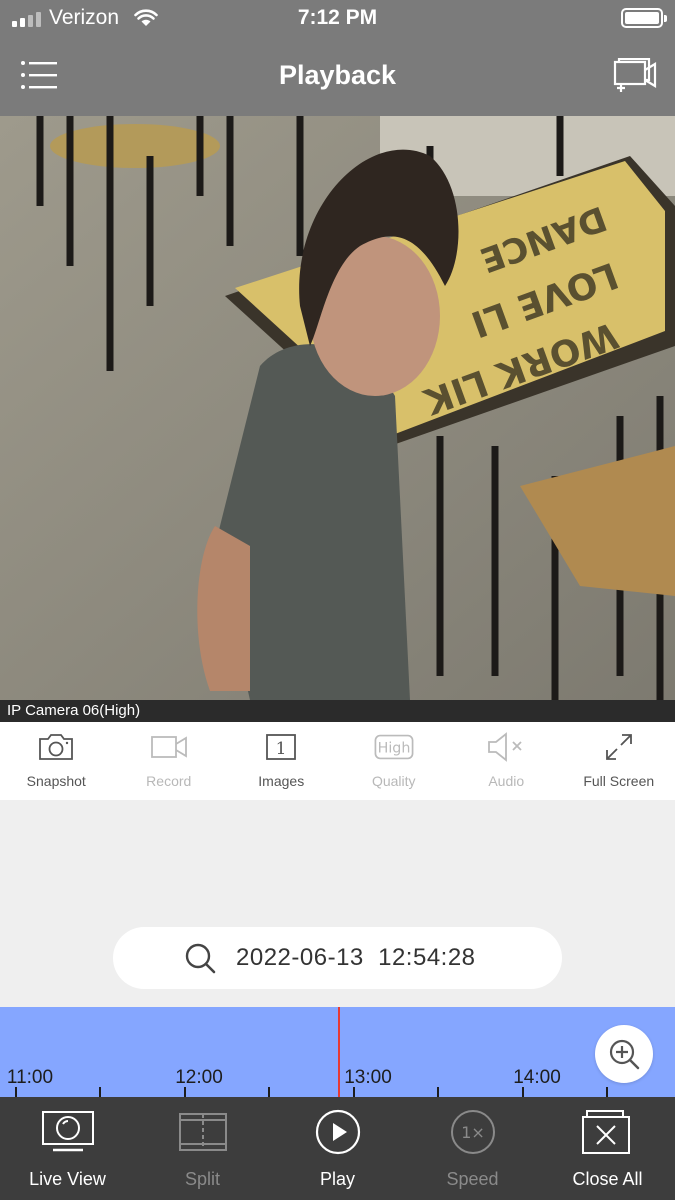 The width and height of the screenshot is (675, 1200). What do you see at coordinates (202, 1179) in the screenshot?
I see `split-label: Split` at bounding box center [202, 1179].